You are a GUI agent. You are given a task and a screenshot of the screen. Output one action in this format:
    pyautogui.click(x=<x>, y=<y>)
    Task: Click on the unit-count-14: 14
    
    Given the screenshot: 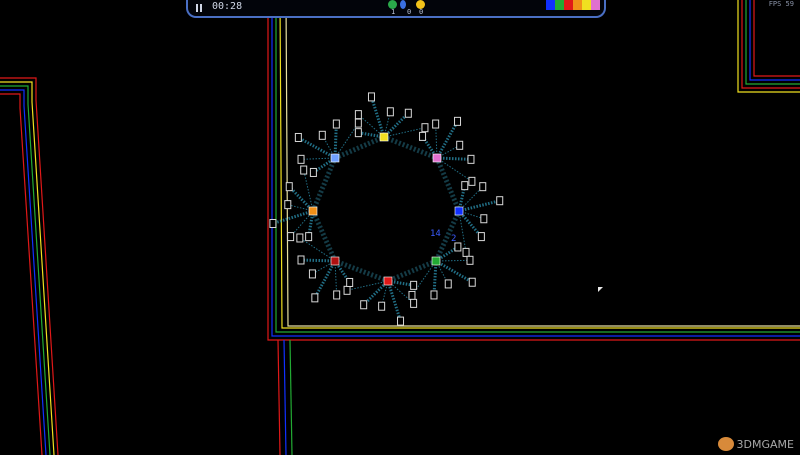 What is the action you would take?
    pyautogui.click(x=435, y=234)
    